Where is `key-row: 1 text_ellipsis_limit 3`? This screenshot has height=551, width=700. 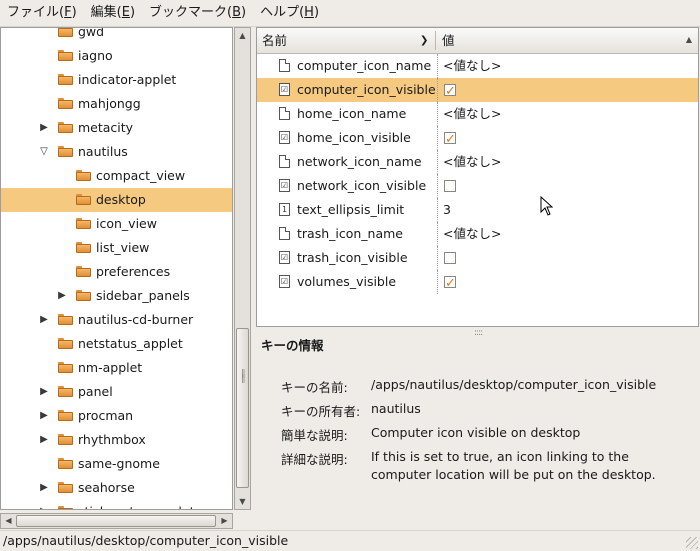
key-row: 1 text_ellipsis_limit 3 is located at coordinates (477, 210).